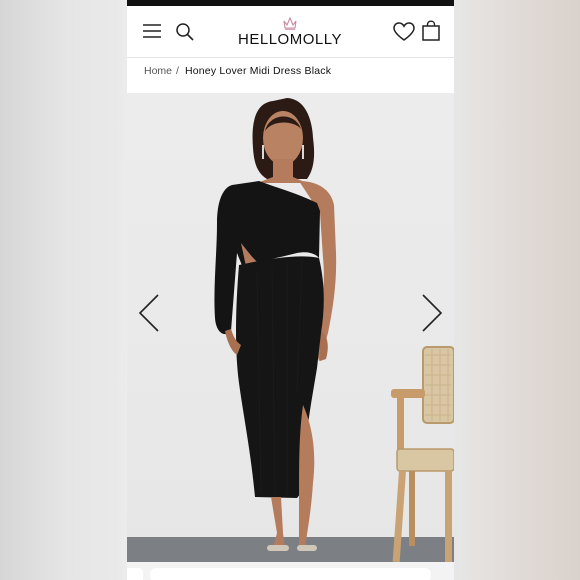  I want to click on chair, so click(422, 454).